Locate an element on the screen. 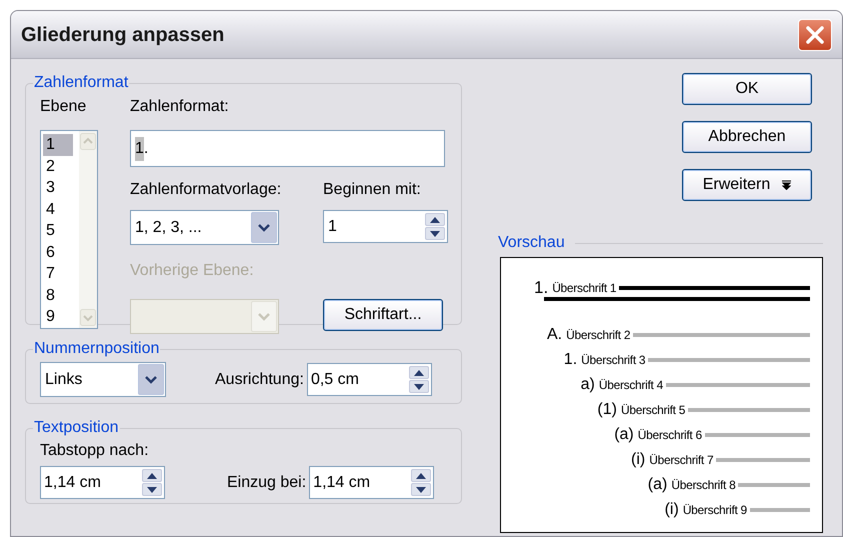 This screenshot has height=537, width=843. close-button is located at coordinates (815, 34).